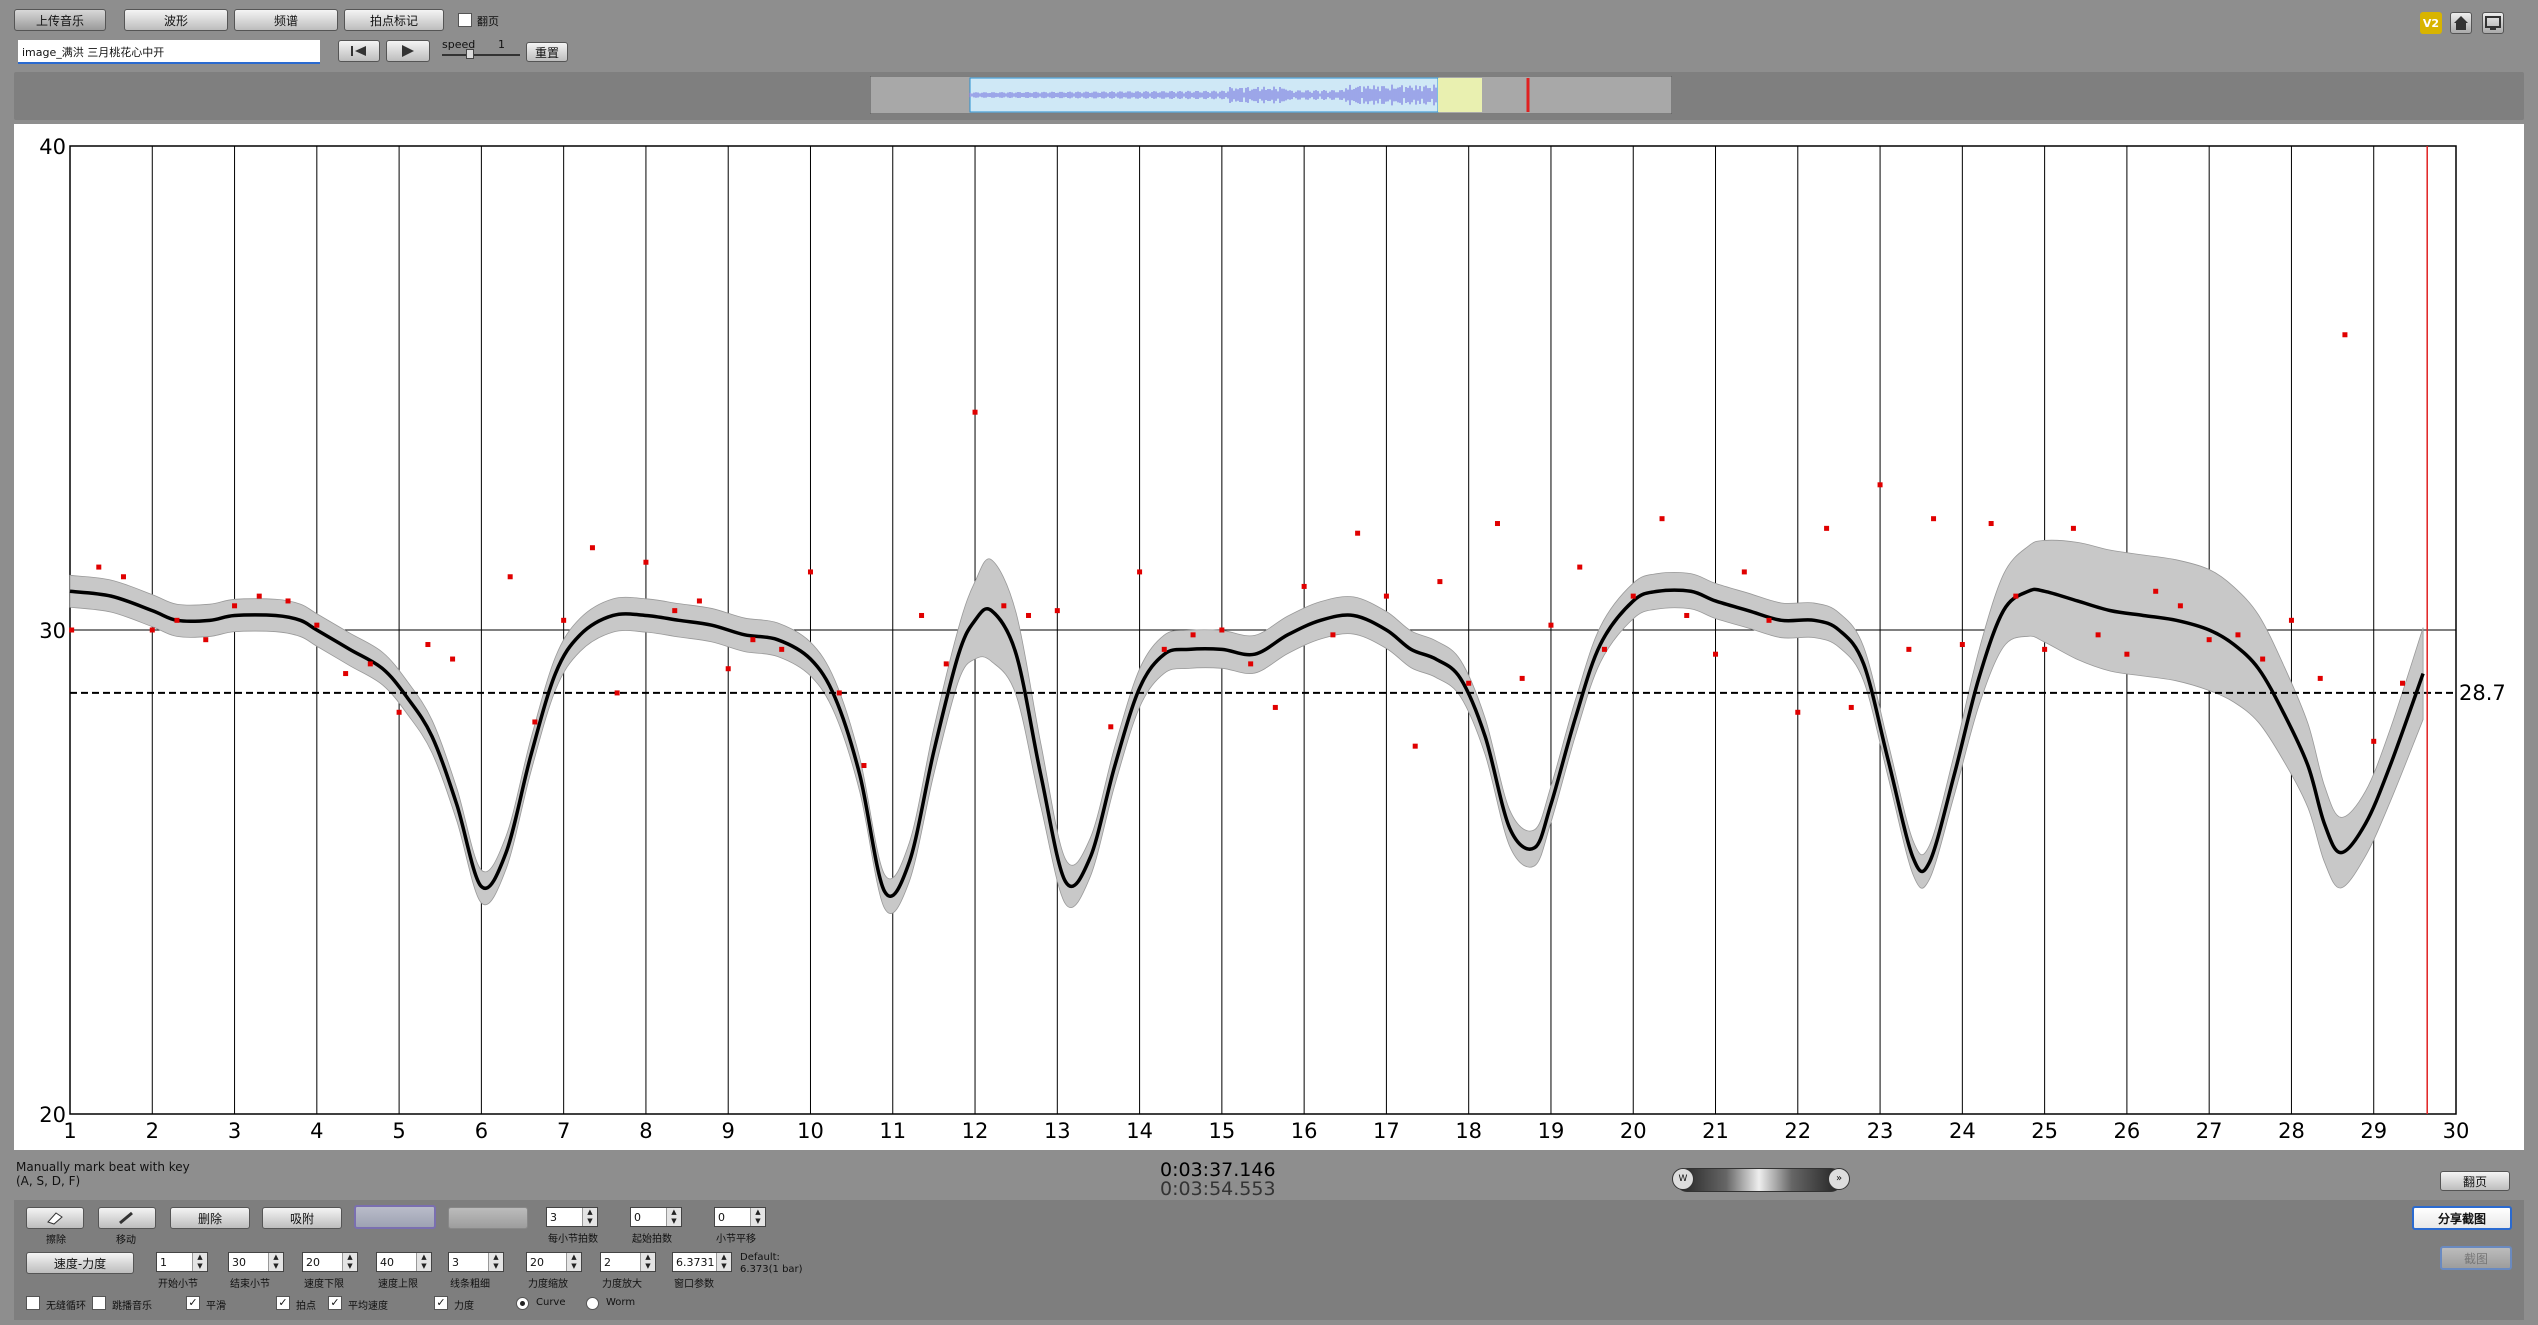 The image size is (2538, 1325). Describe the element at coordinates (316, 1131) in the screenshot. I see `x-tick-label: 4` at that location.